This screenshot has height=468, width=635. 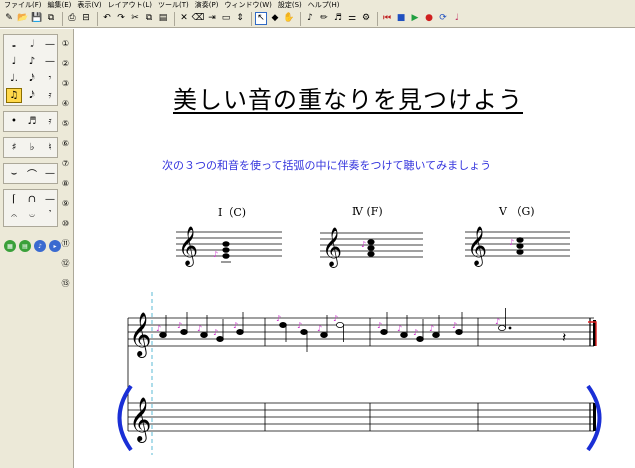 I want to click on melody-note-markers: ♪ ♪ ♪ ♪ ♪ ♪ ♪ ♪ ♪ ♪ ♪ ♪ ♪ ♪ ♪, so click(x=328, y=325).